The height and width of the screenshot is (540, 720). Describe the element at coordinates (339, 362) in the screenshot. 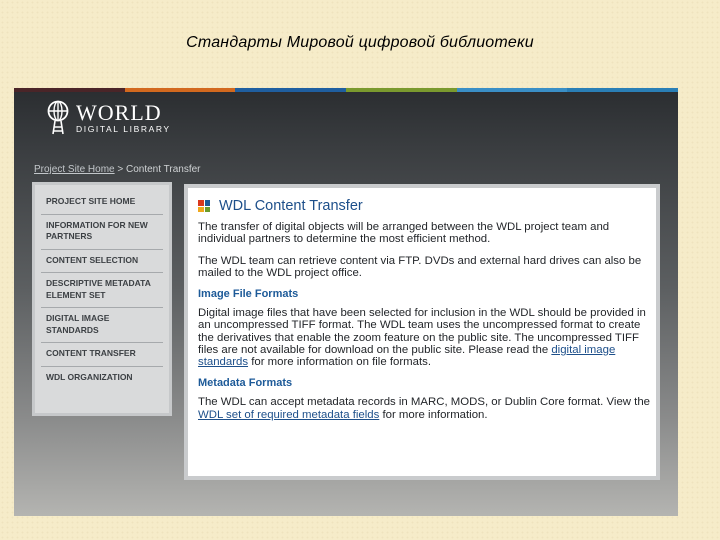

I see `image-formats-text-end: for more information on file formats.` at that location.